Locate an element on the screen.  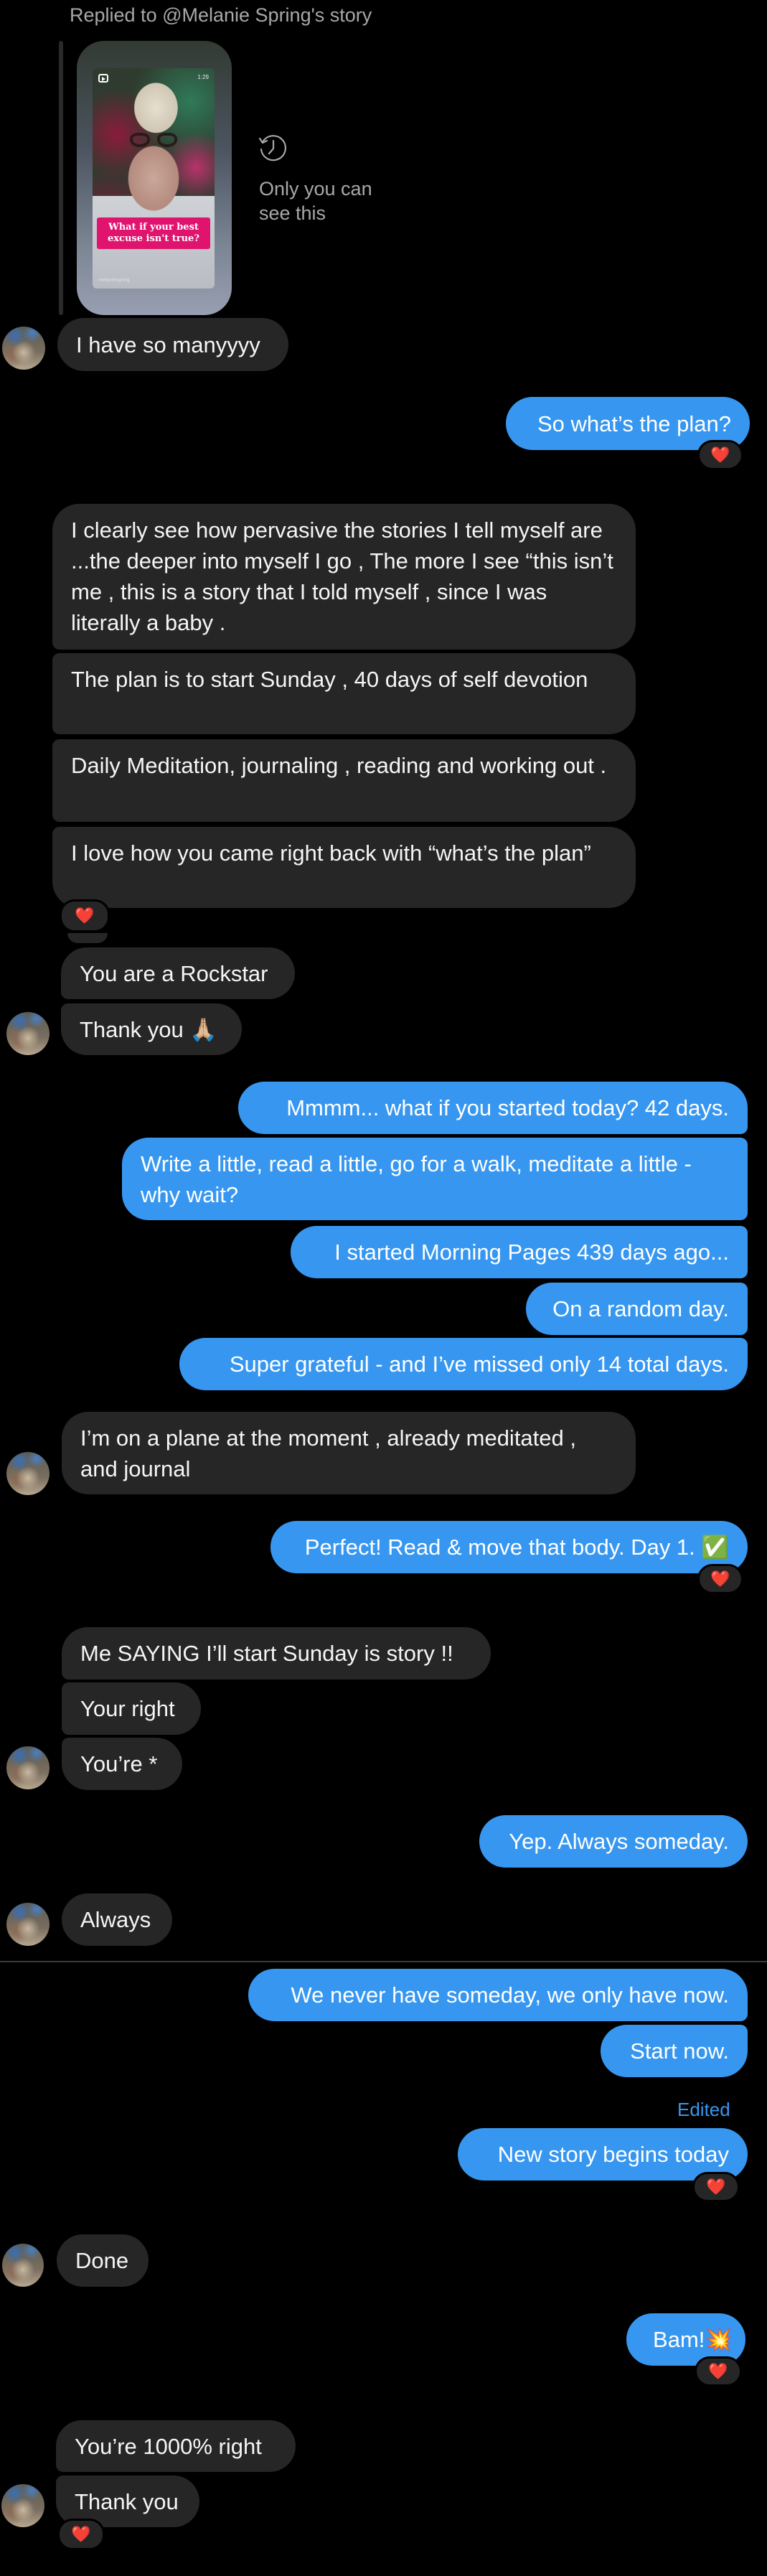
message-sent: Yep. Always someday. is located at coordinates (614, 1841).